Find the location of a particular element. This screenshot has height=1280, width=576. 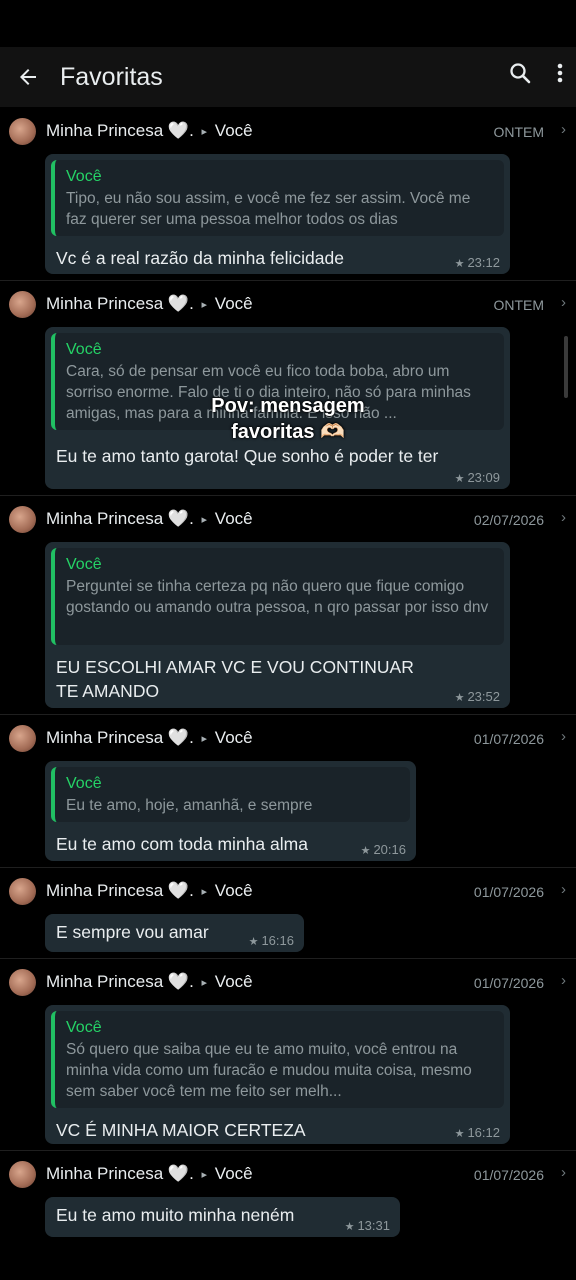

message-text: Vc é a real razão da minha felicidade is located at coordinates (200, 258).